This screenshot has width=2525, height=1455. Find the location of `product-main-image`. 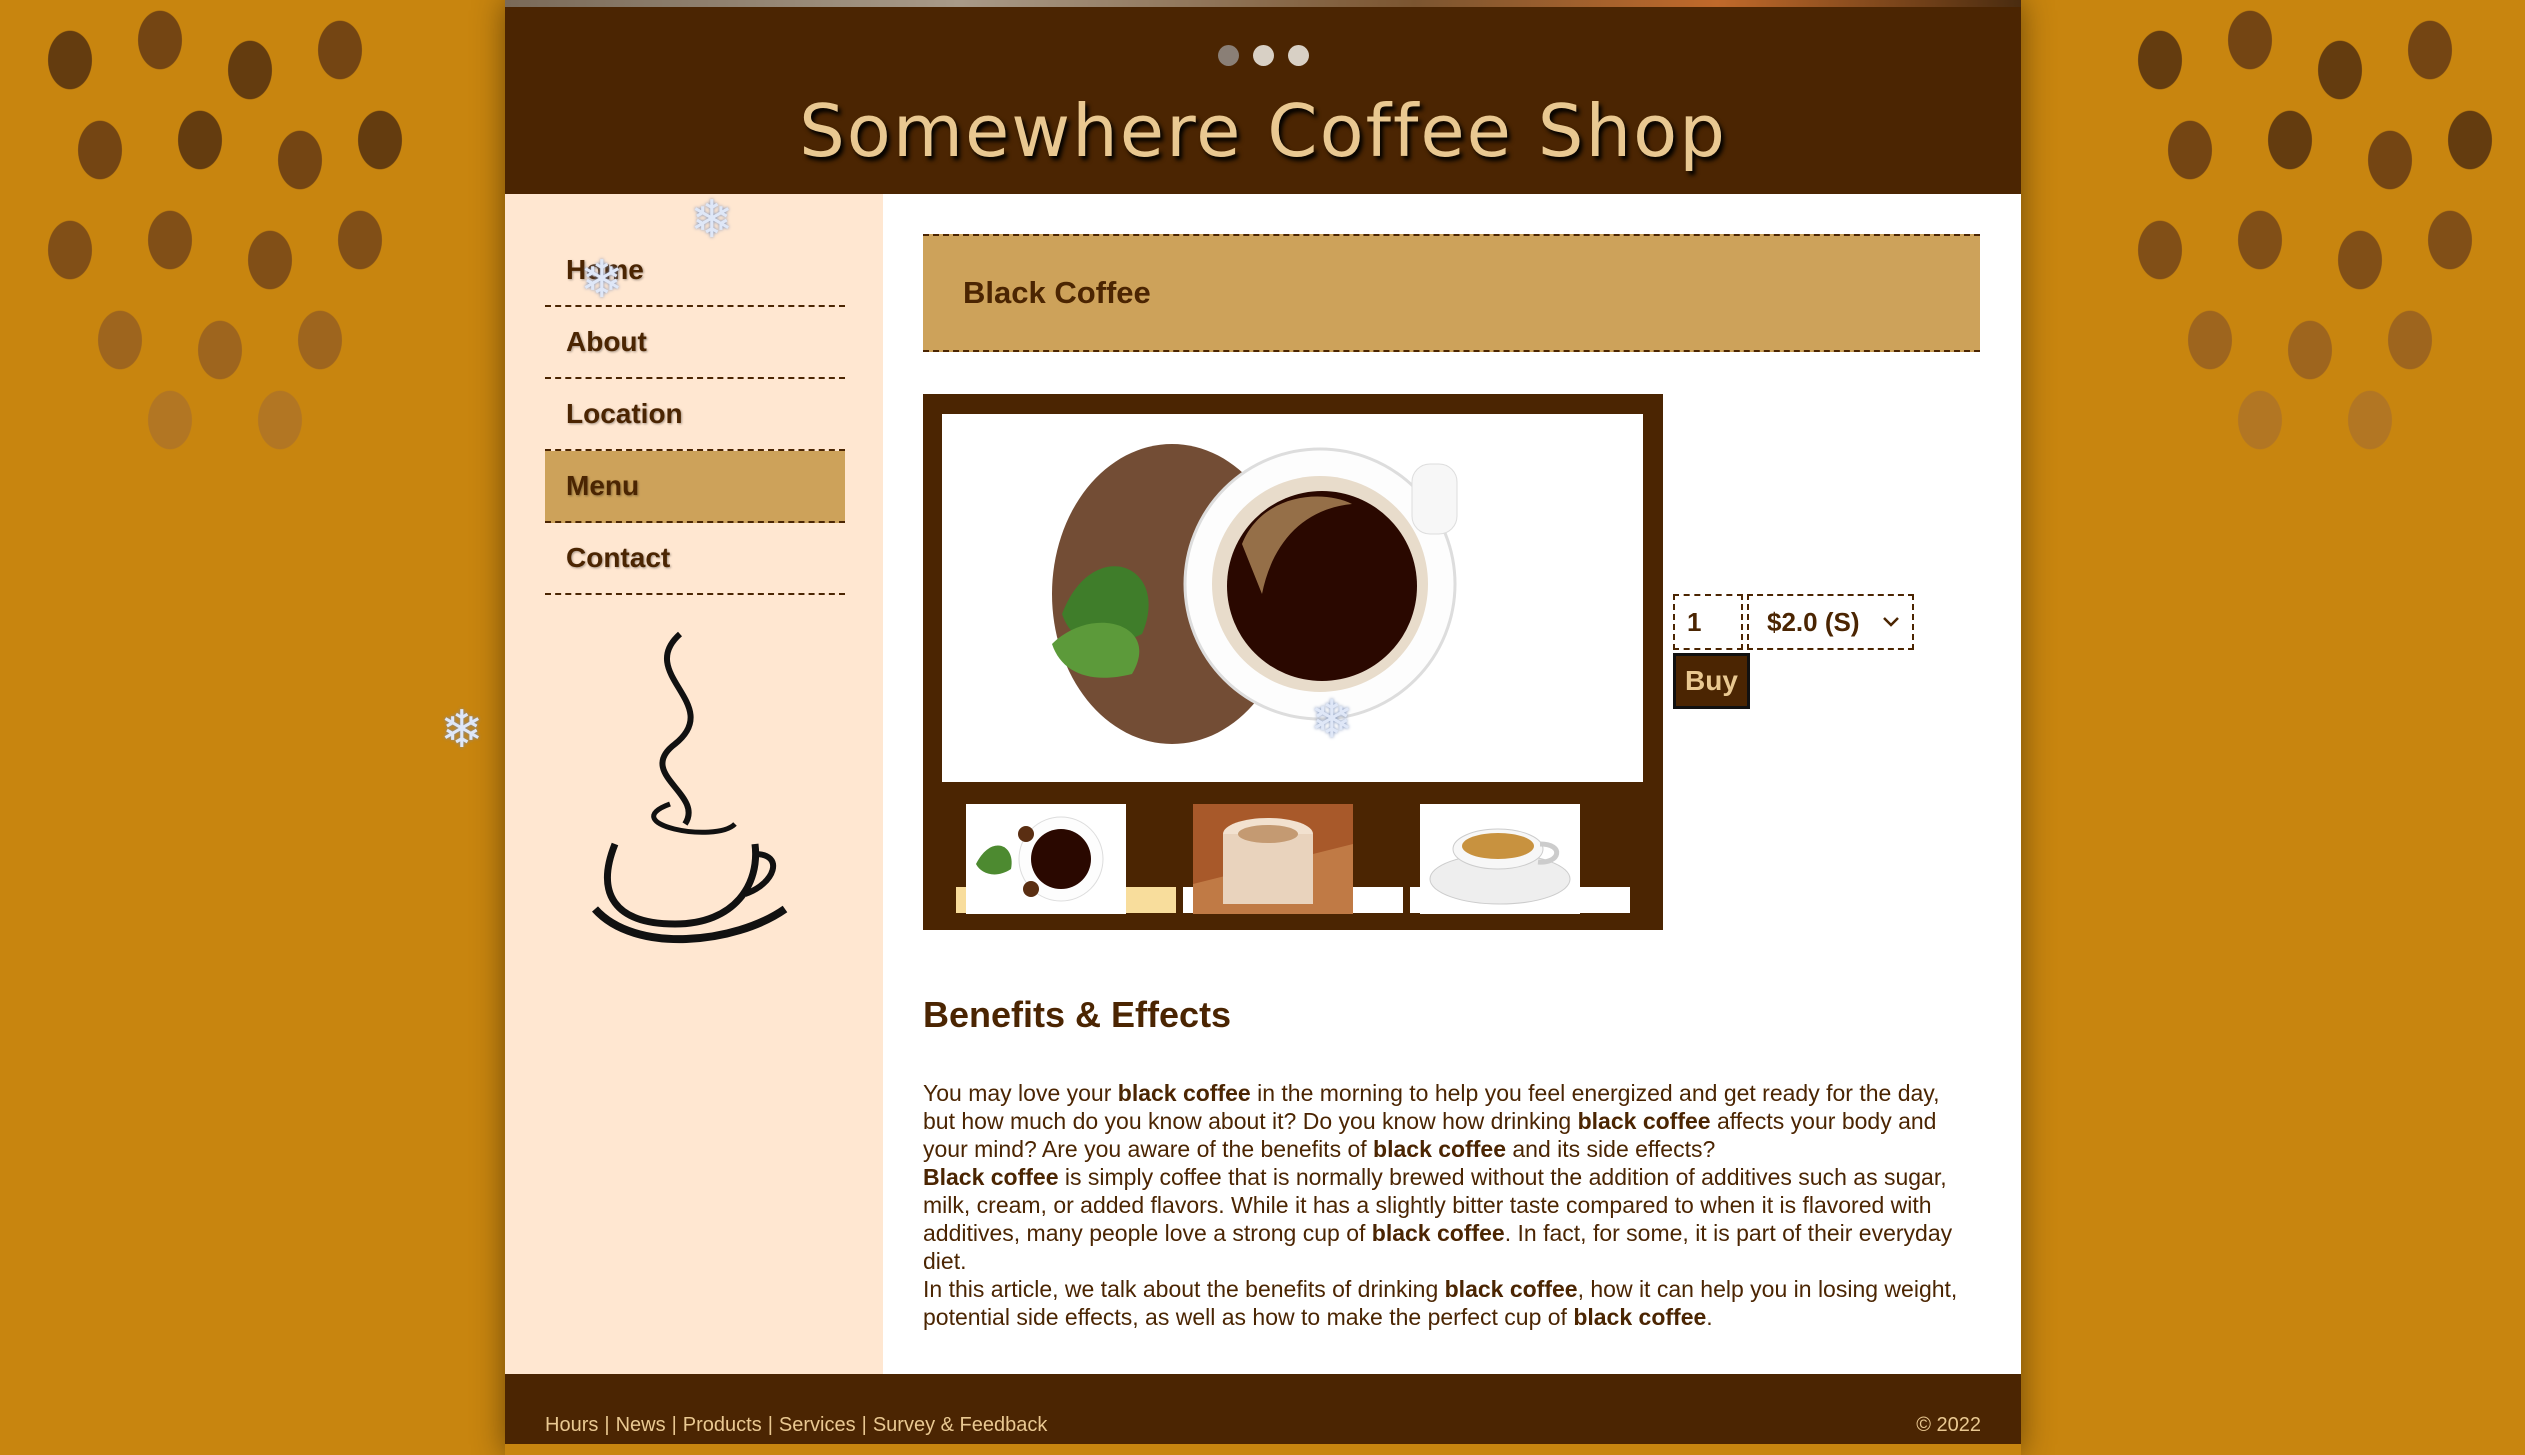

product-main-image is located at coordinates (1292, 598).